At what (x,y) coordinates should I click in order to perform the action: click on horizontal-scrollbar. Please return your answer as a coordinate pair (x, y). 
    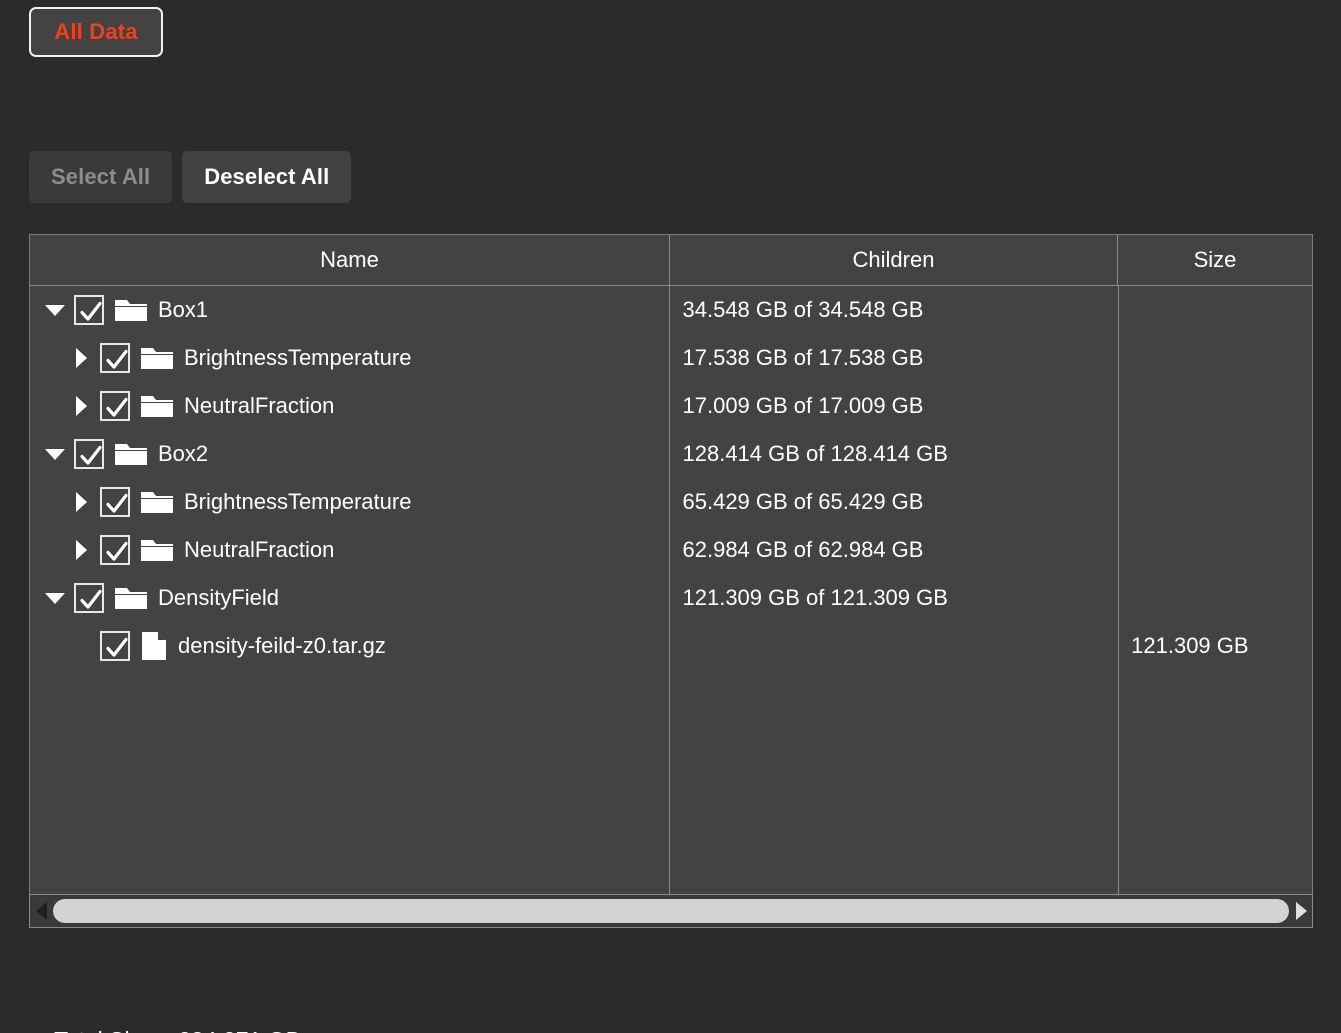
    Looking at the image, I should click on (671, 911).